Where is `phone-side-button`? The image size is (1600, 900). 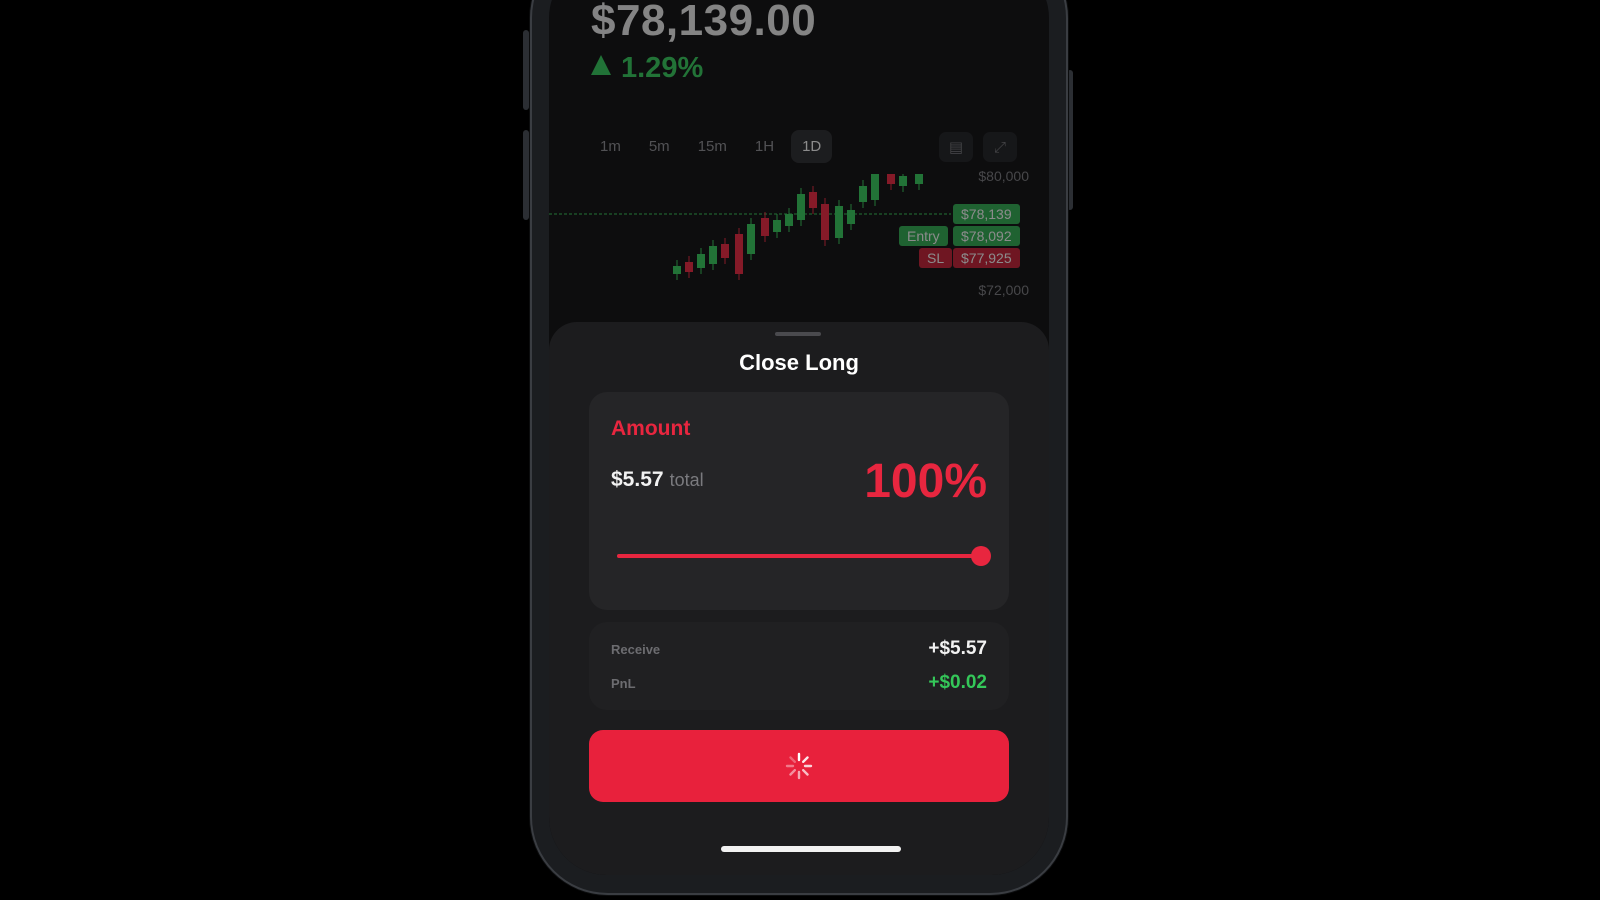
phone-side-button is located at coordinates (526, 70).